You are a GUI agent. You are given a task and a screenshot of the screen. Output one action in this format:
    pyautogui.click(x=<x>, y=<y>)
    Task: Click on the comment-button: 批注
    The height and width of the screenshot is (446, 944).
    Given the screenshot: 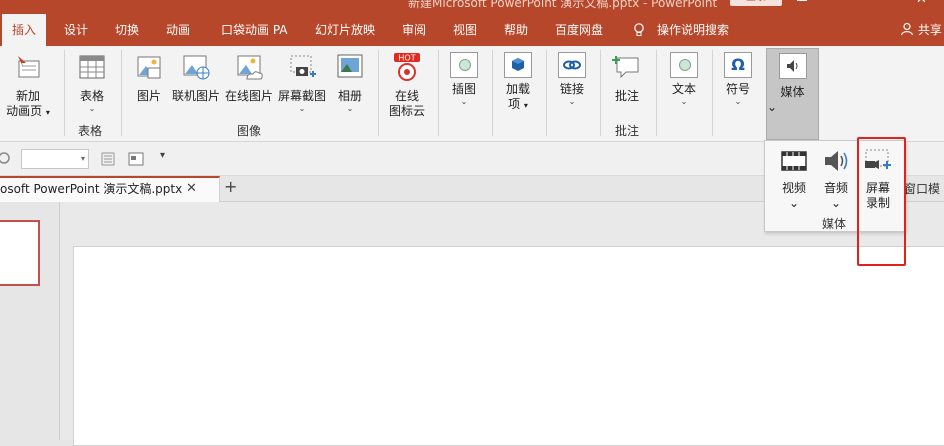 What is the action you would take?
    pyautogui.click(x=627, y=78)
    